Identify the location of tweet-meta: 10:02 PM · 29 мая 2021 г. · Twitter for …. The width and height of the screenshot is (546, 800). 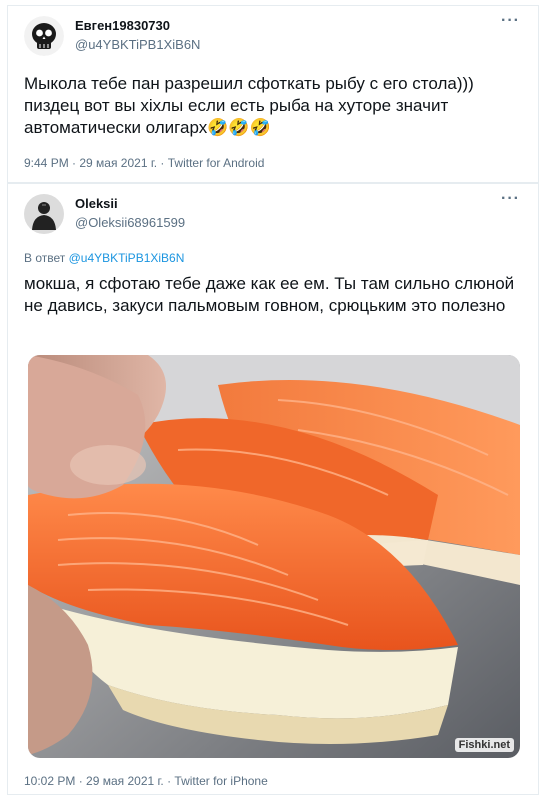
(146, 781).